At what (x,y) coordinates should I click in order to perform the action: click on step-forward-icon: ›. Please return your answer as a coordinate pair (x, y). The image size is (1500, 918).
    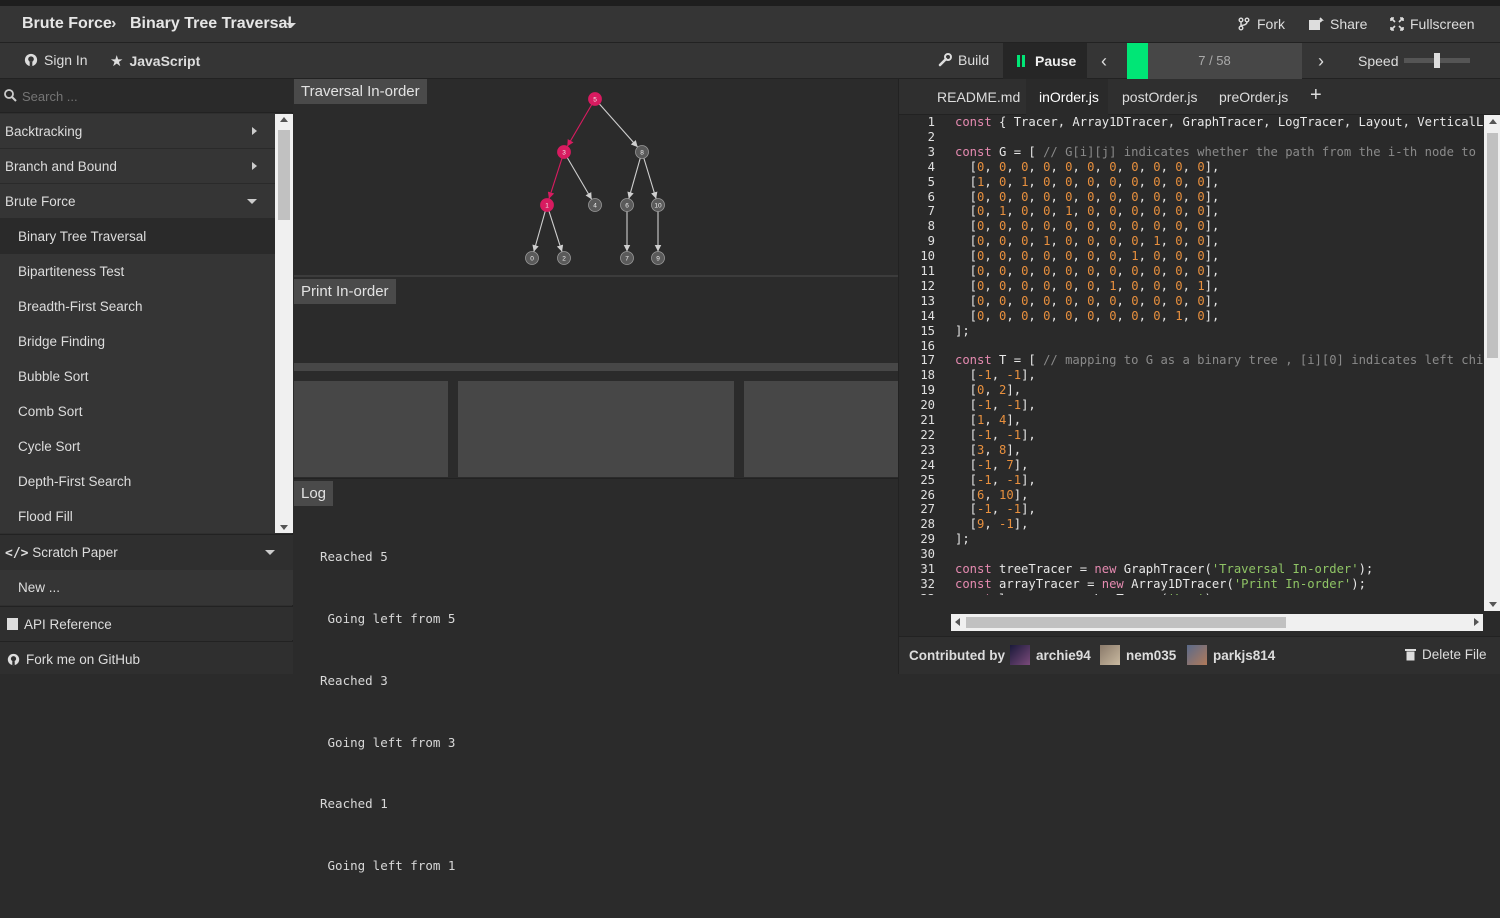
    Looking at the image, I should click on (1321, 61).